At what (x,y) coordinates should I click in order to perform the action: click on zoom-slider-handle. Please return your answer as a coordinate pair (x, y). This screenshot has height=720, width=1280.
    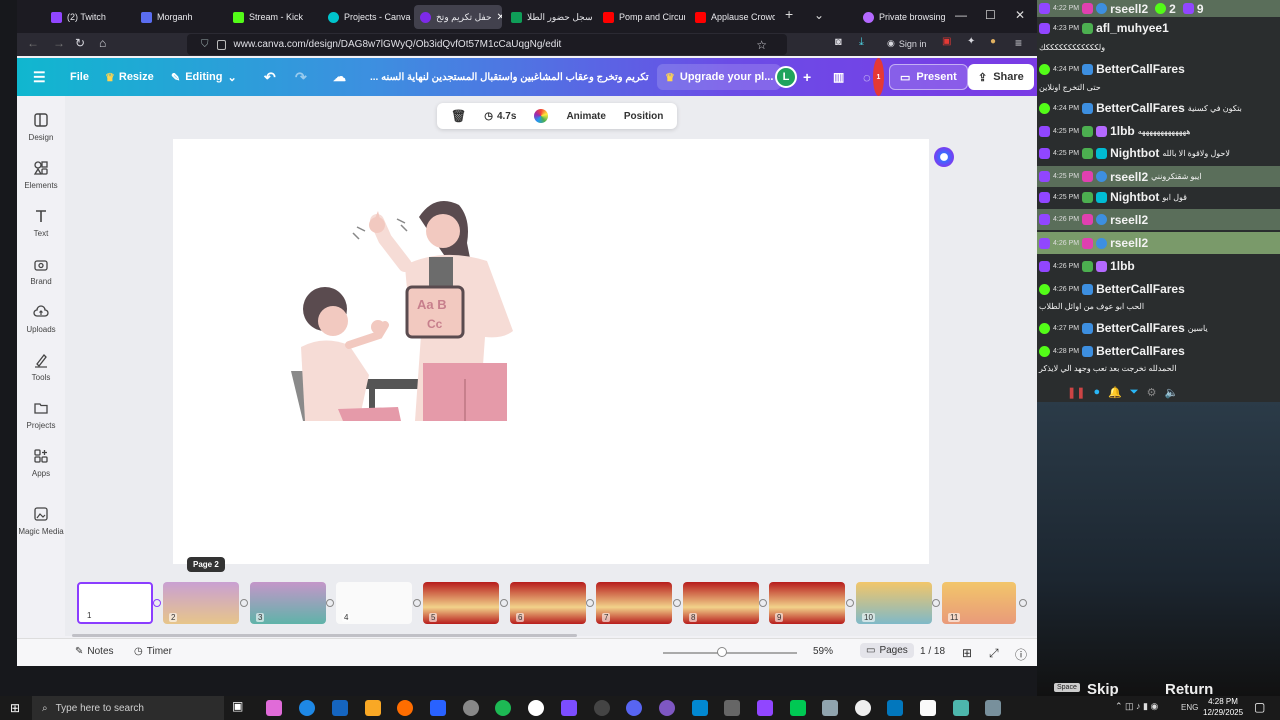
    Looking at the image, I should click on (722, 652).